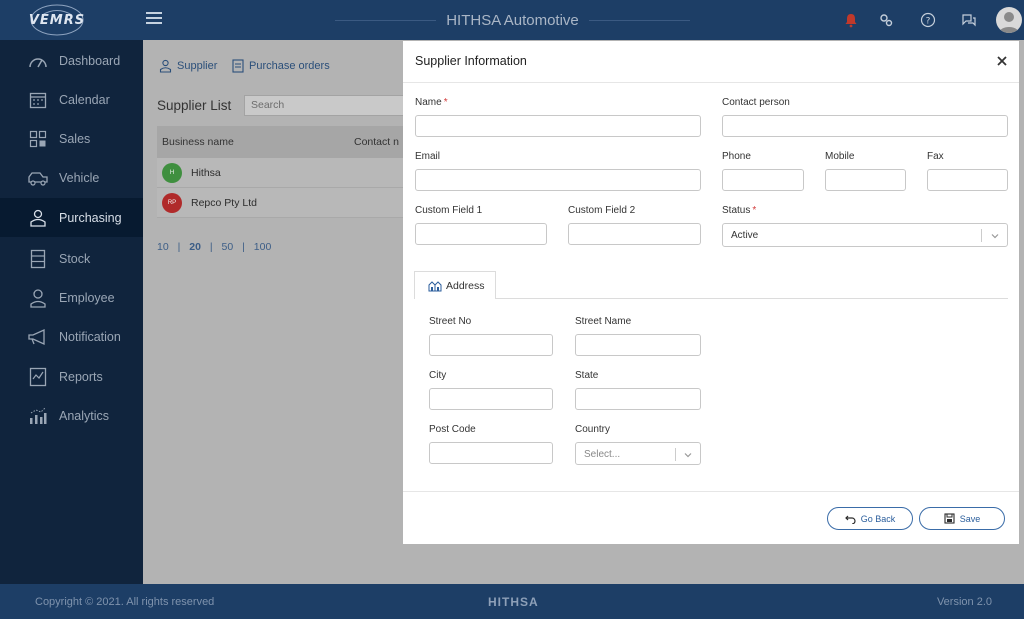 This screenshot has height=619, width=1024. I want to click on close-icon, so click(1002, 61).